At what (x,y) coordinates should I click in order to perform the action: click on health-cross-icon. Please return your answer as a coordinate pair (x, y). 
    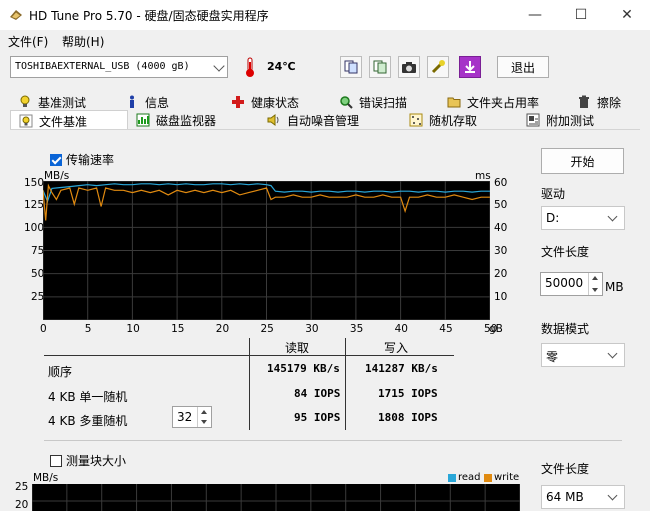
    Looking at the image, I should click on (238, 102).